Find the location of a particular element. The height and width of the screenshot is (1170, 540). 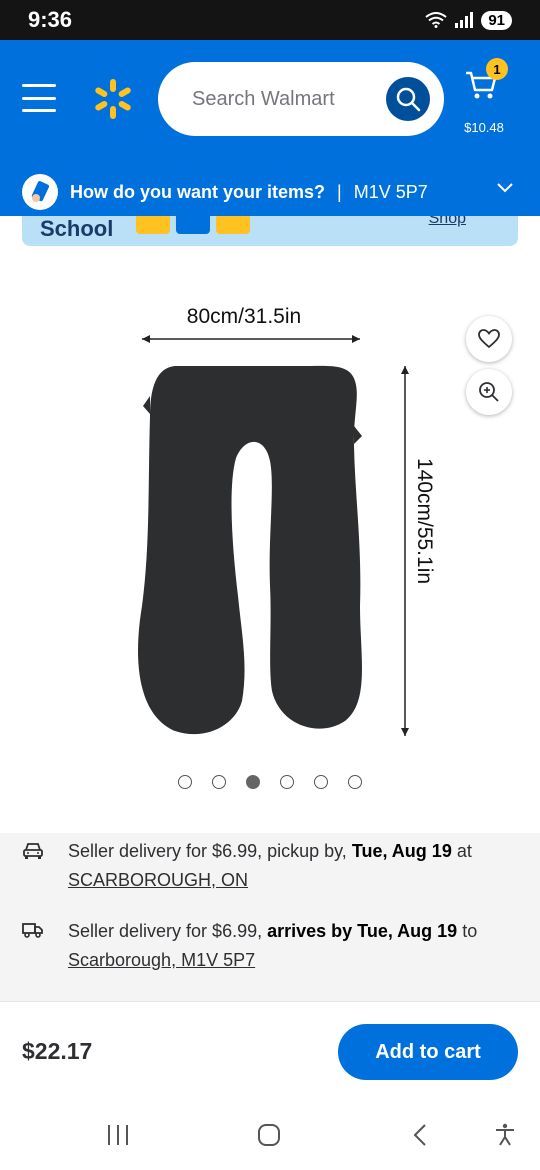

search-icon is located at coordinates (408, 99).